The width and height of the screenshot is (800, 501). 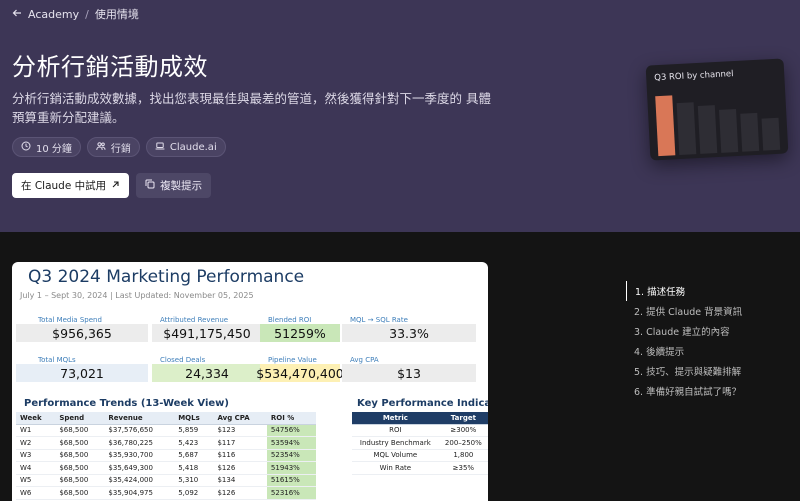 What do you see at coordinates (139, 493) in the screenshot?
I see `table-cell: $35,904,975` at bounding box center [139, 493].